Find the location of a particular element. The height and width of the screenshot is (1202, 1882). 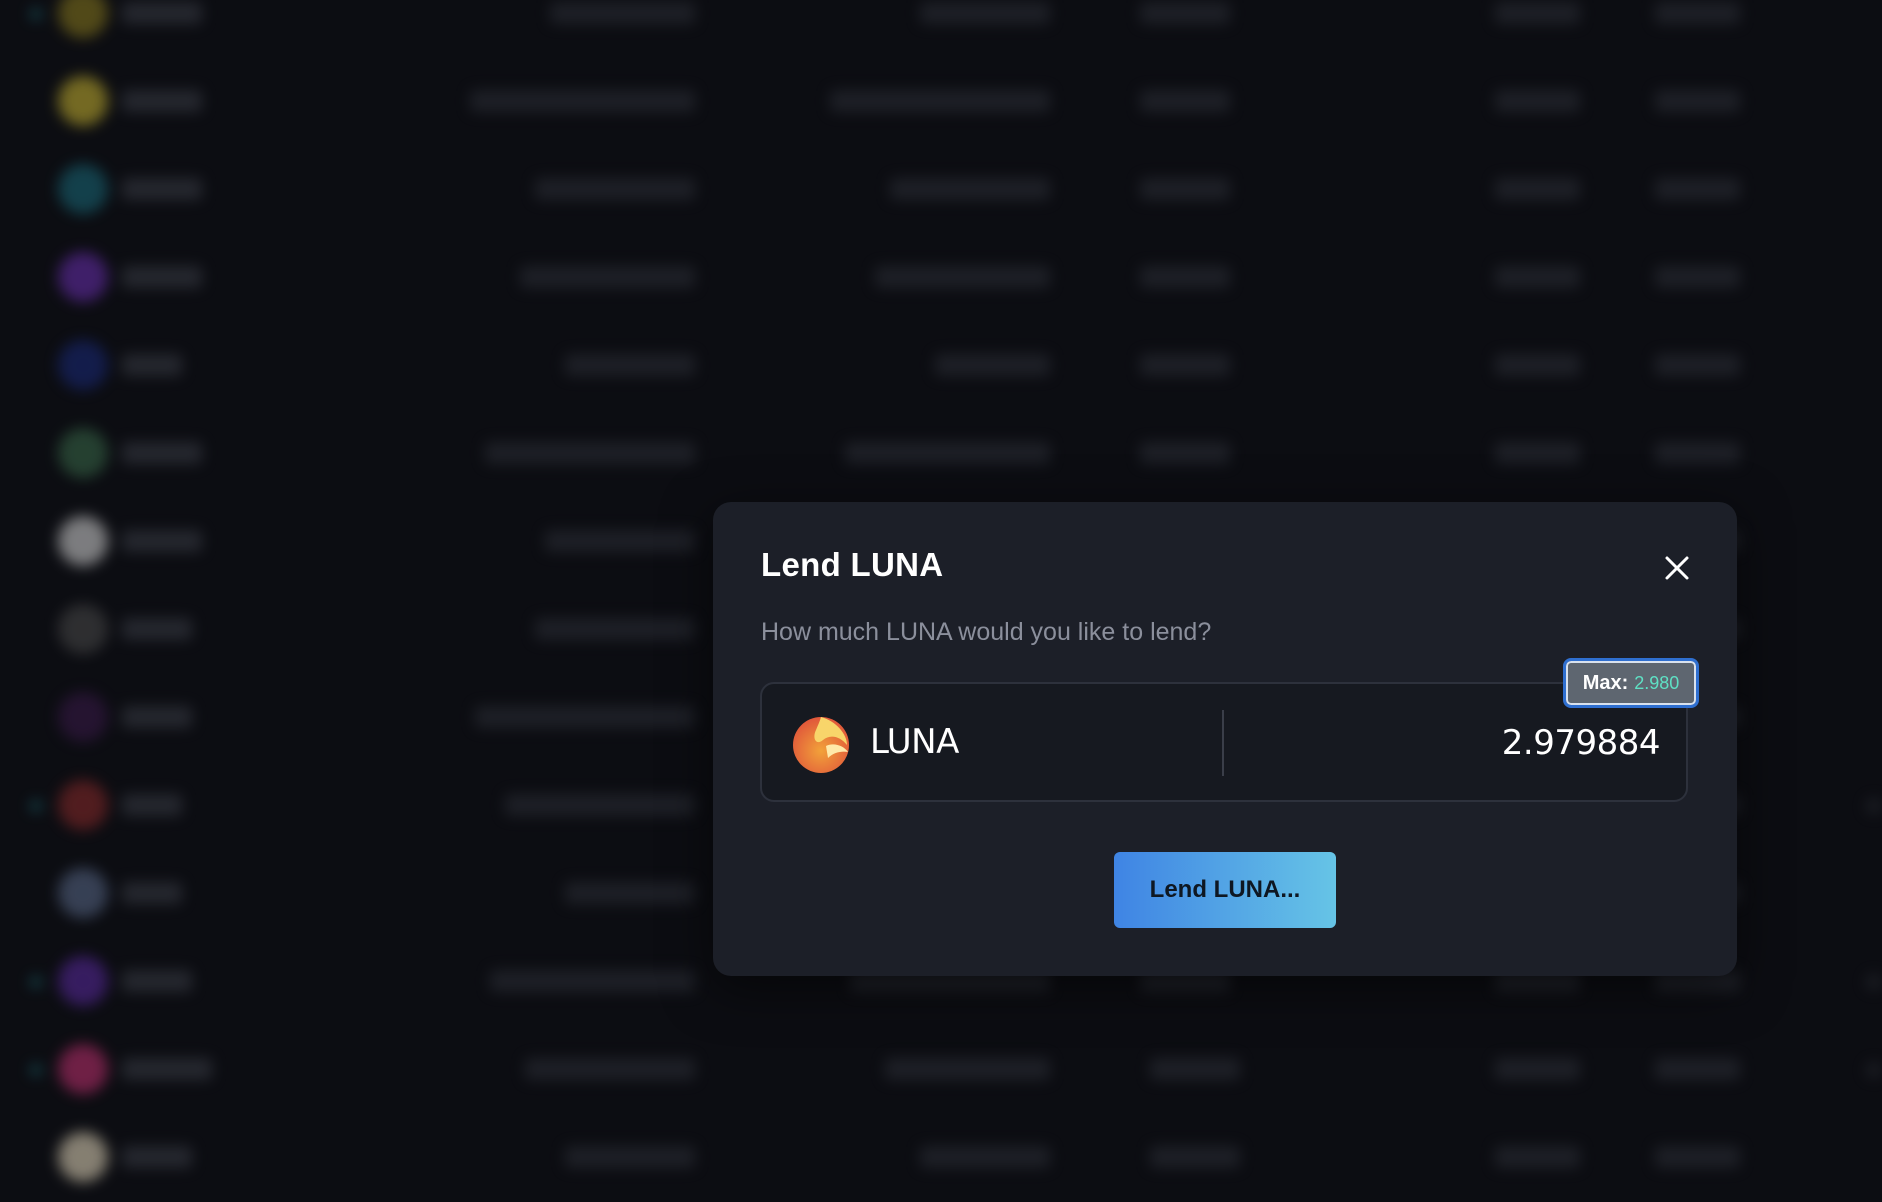

input-divider is located at coordinates (1223, 743).